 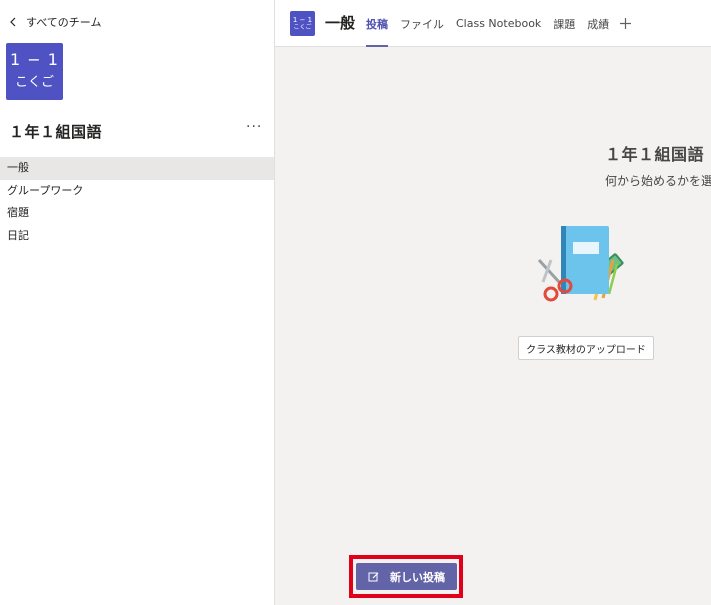 I want to click on new-post-button: 新しい投稿, so click(x=406, y=576).